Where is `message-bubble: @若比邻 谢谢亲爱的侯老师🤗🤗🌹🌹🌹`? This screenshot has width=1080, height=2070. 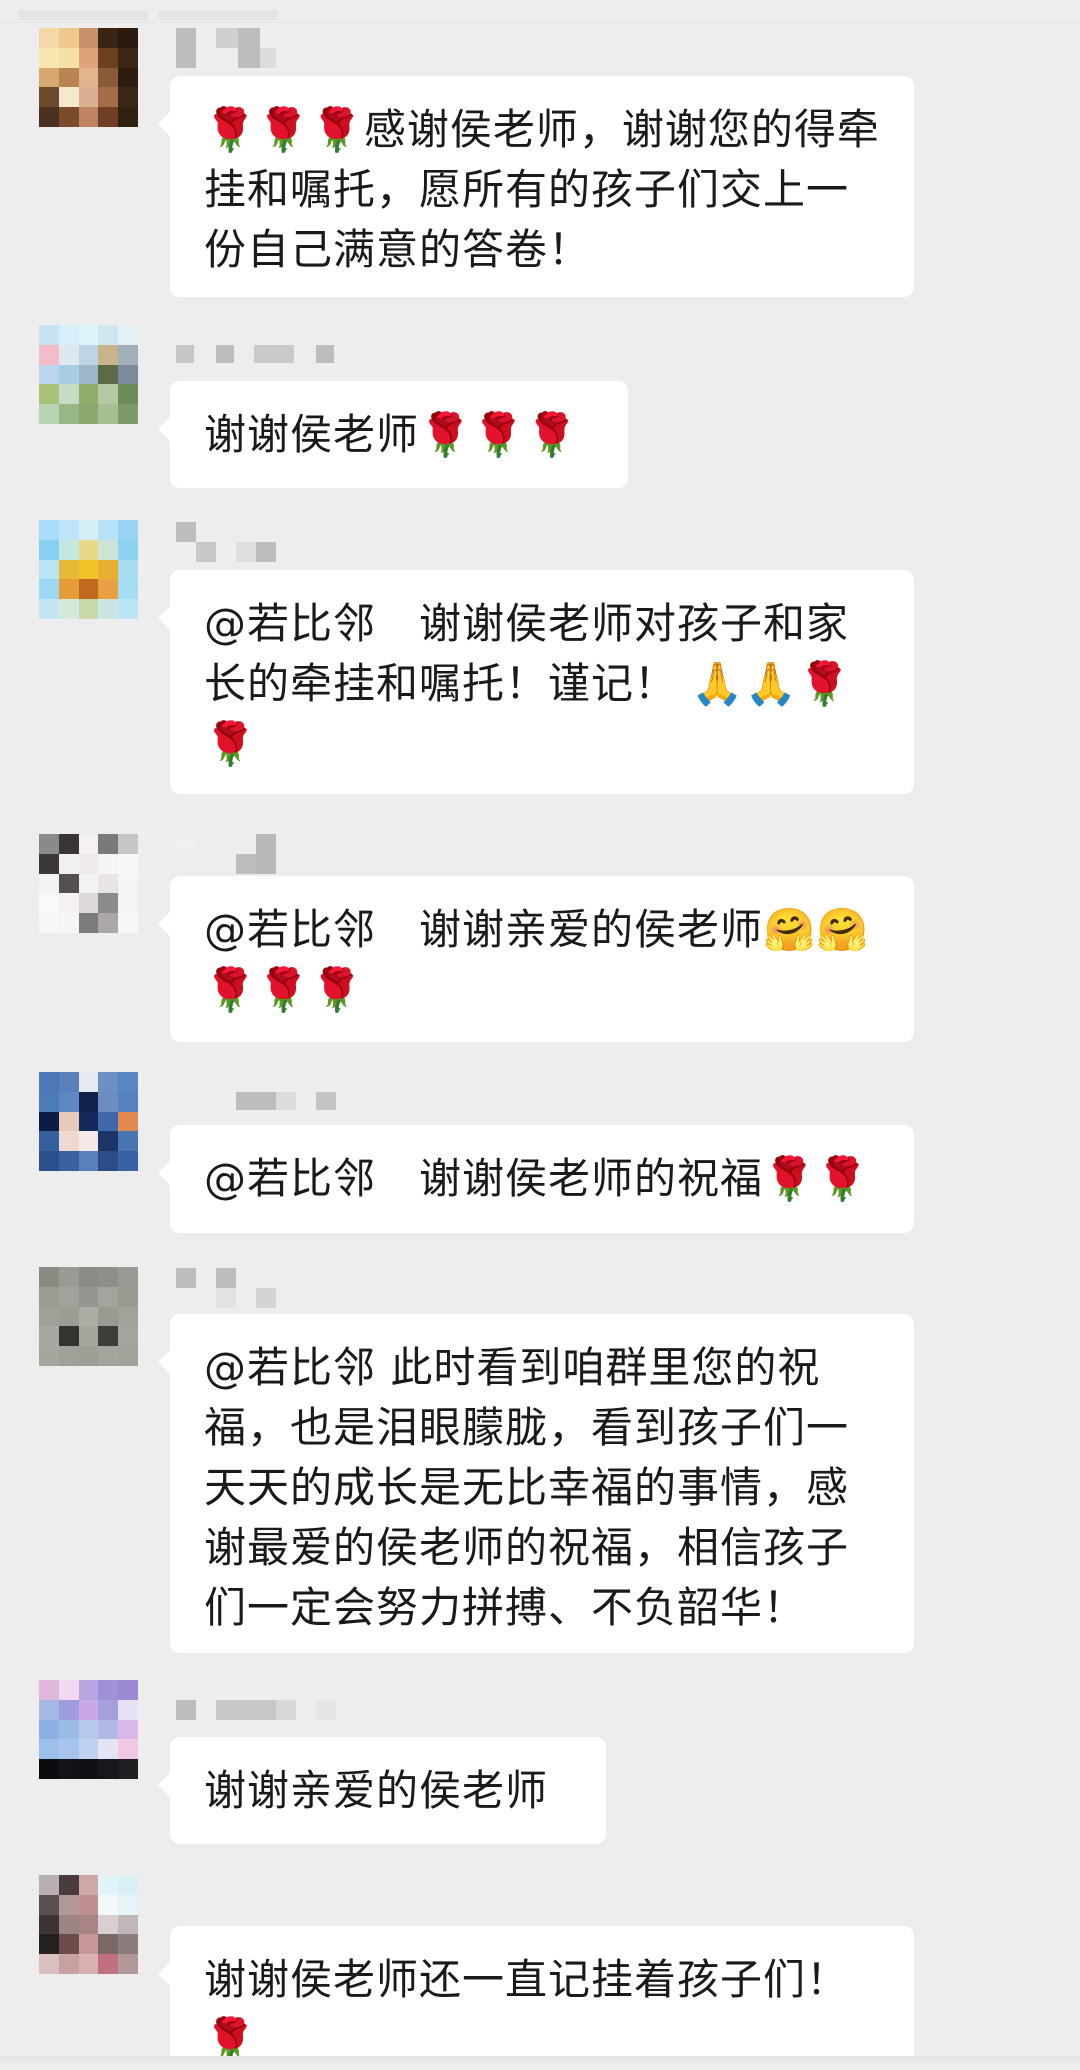
message-bubble: @若比邻 谢谢亲爱的侯老师🤗🤗🌹🌹🌹 is located at coordinates (536, 959).